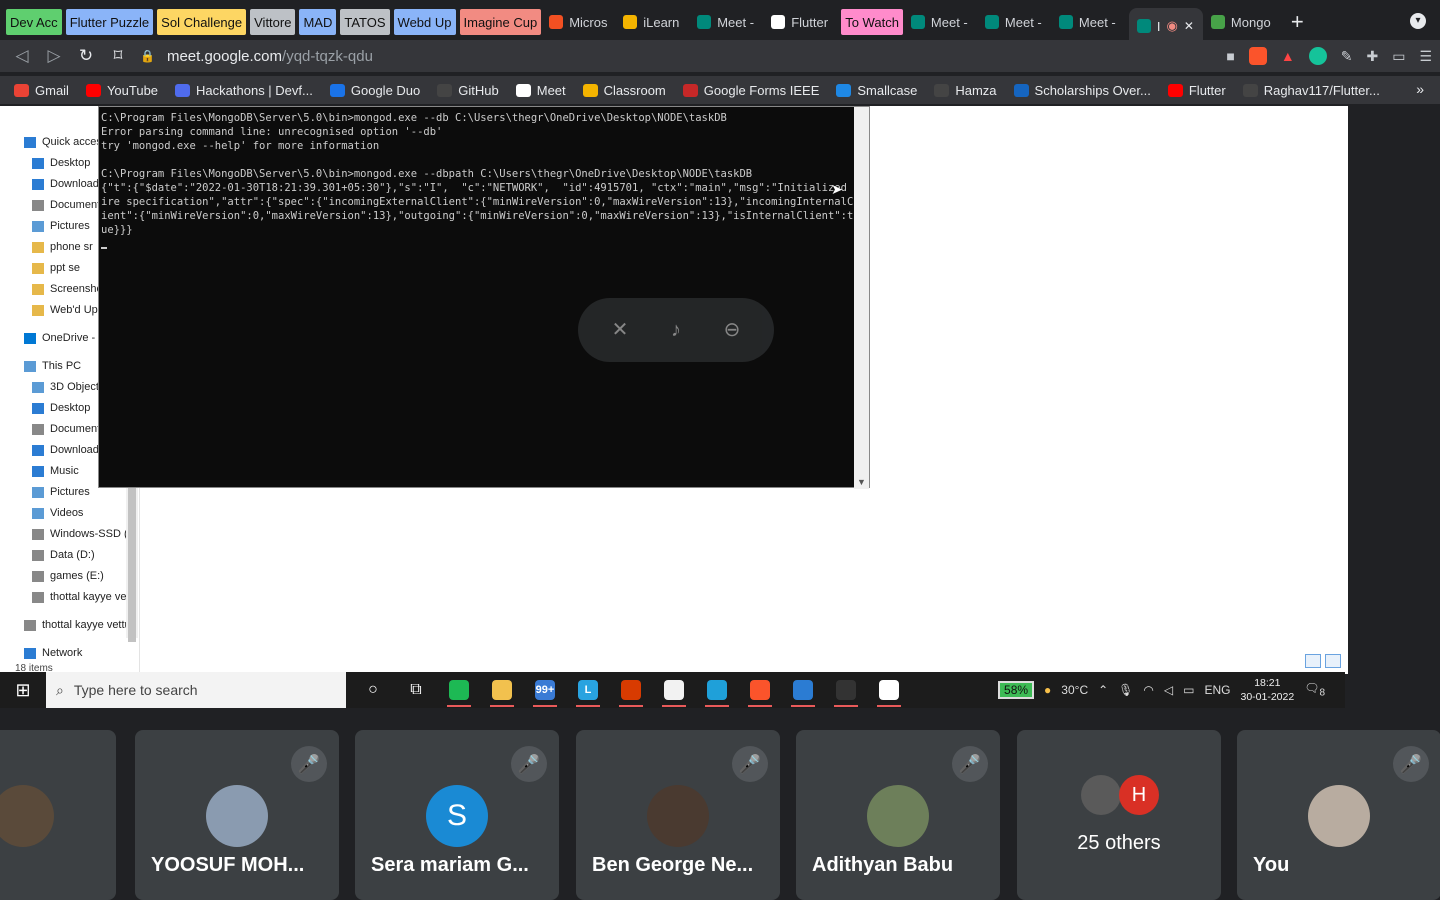 This screenshot has width=1440, height=900. What do you see at coordinates (75, 625) in the screenshot?
I see `explorer-item: thottal kayye vettu` at bounding box center [75, 625].